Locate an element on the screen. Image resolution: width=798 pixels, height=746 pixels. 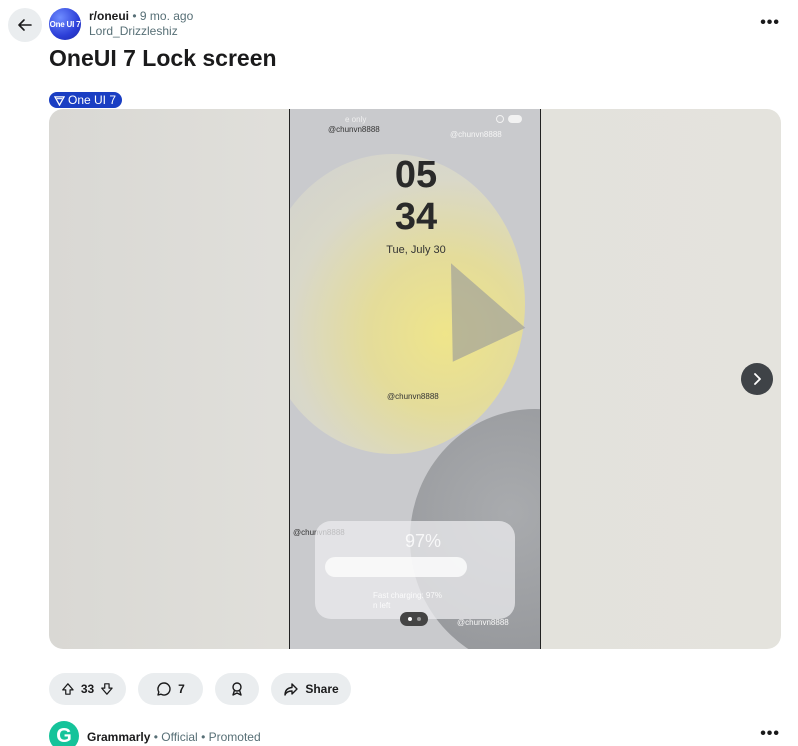
clock-hour: 05 is located at coordinates (416, 175).